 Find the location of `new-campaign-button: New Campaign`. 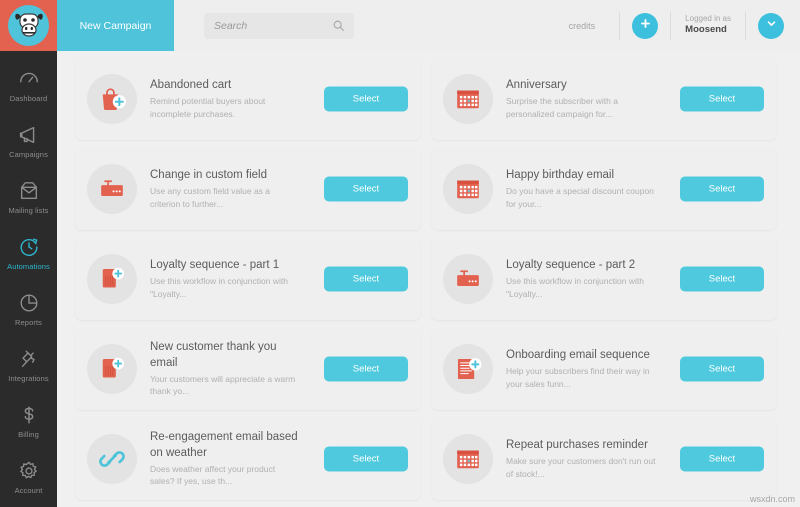

new-campaign-button: New Campaign is located at coordinates (115, 25).